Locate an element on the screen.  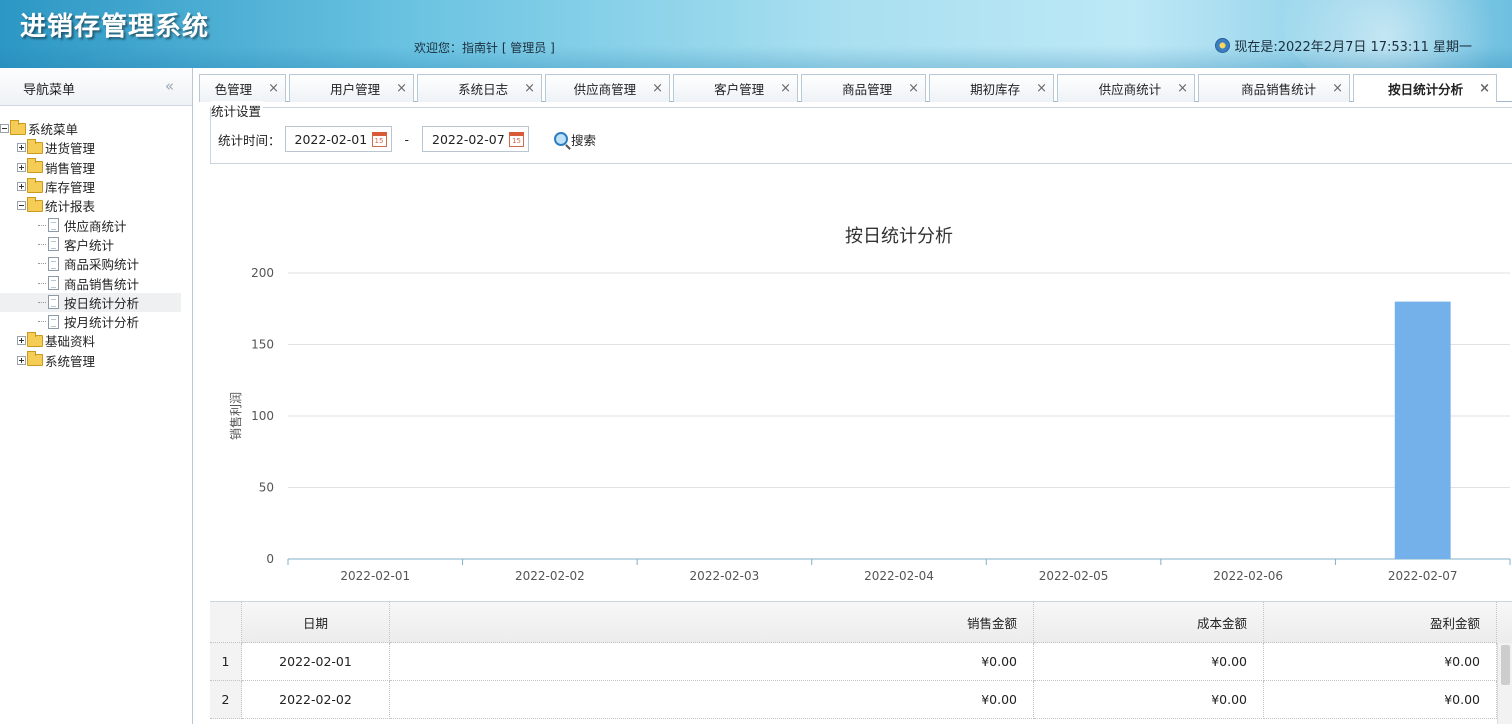
row-index: 1 is located at coordinates (226, 662).